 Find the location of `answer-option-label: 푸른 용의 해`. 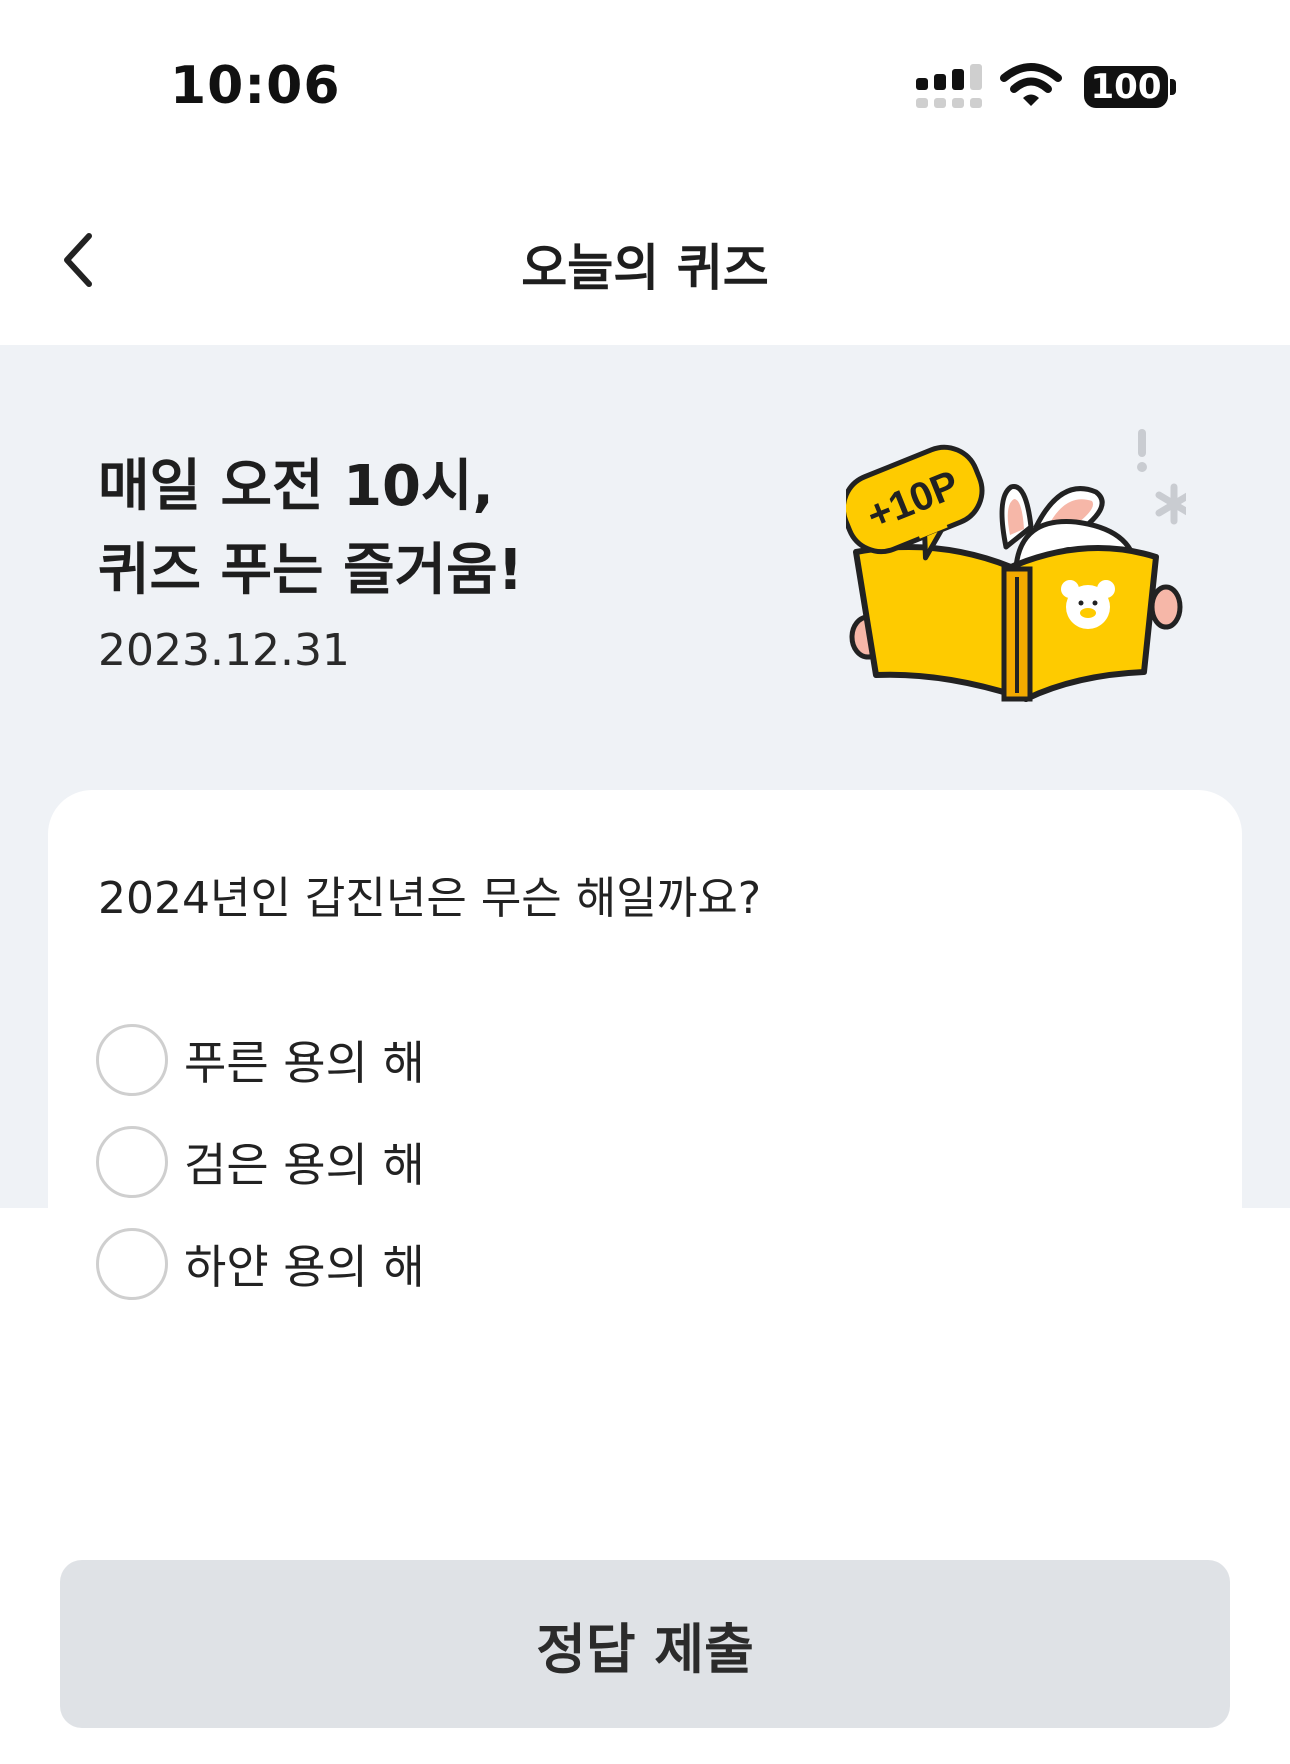

answer-option-label: 푸른 용의 해 is located at coordinates (304, 1063).